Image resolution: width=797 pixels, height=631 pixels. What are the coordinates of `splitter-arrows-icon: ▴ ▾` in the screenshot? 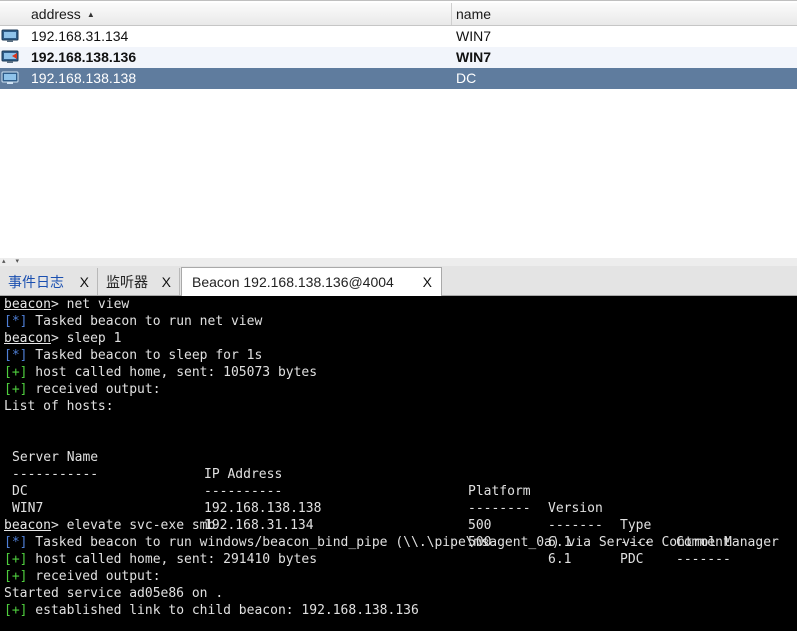 It's located at (12, 261).